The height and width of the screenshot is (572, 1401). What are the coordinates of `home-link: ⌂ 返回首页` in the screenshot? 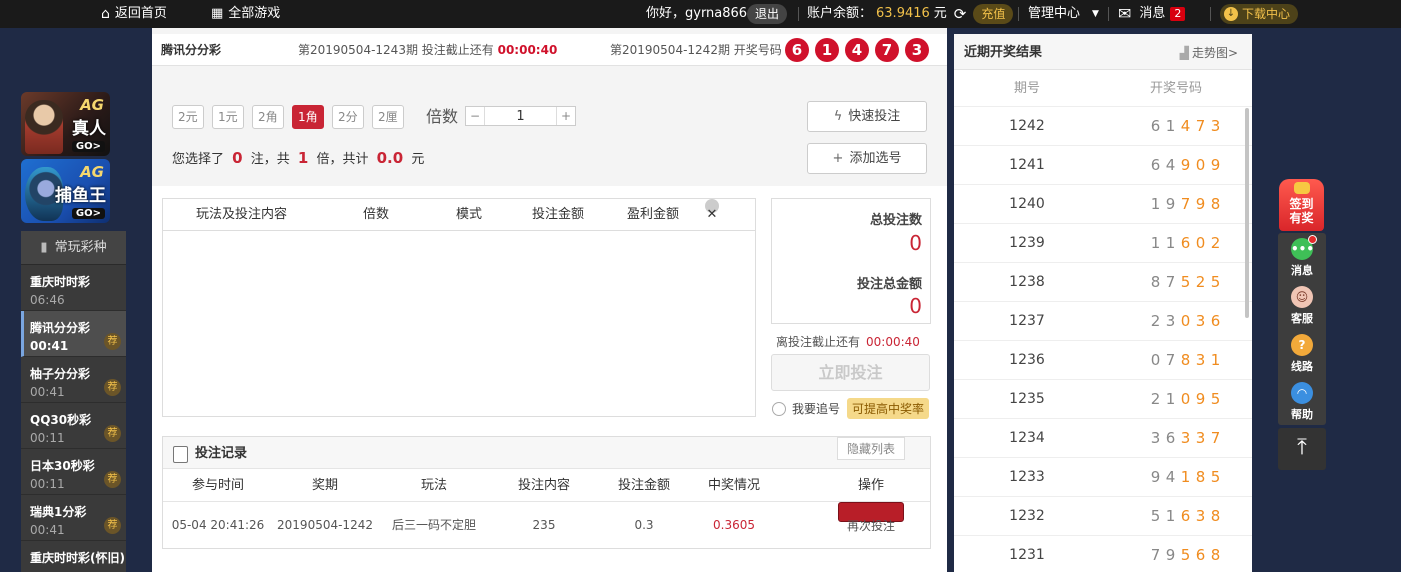 It's located at (134, 14).